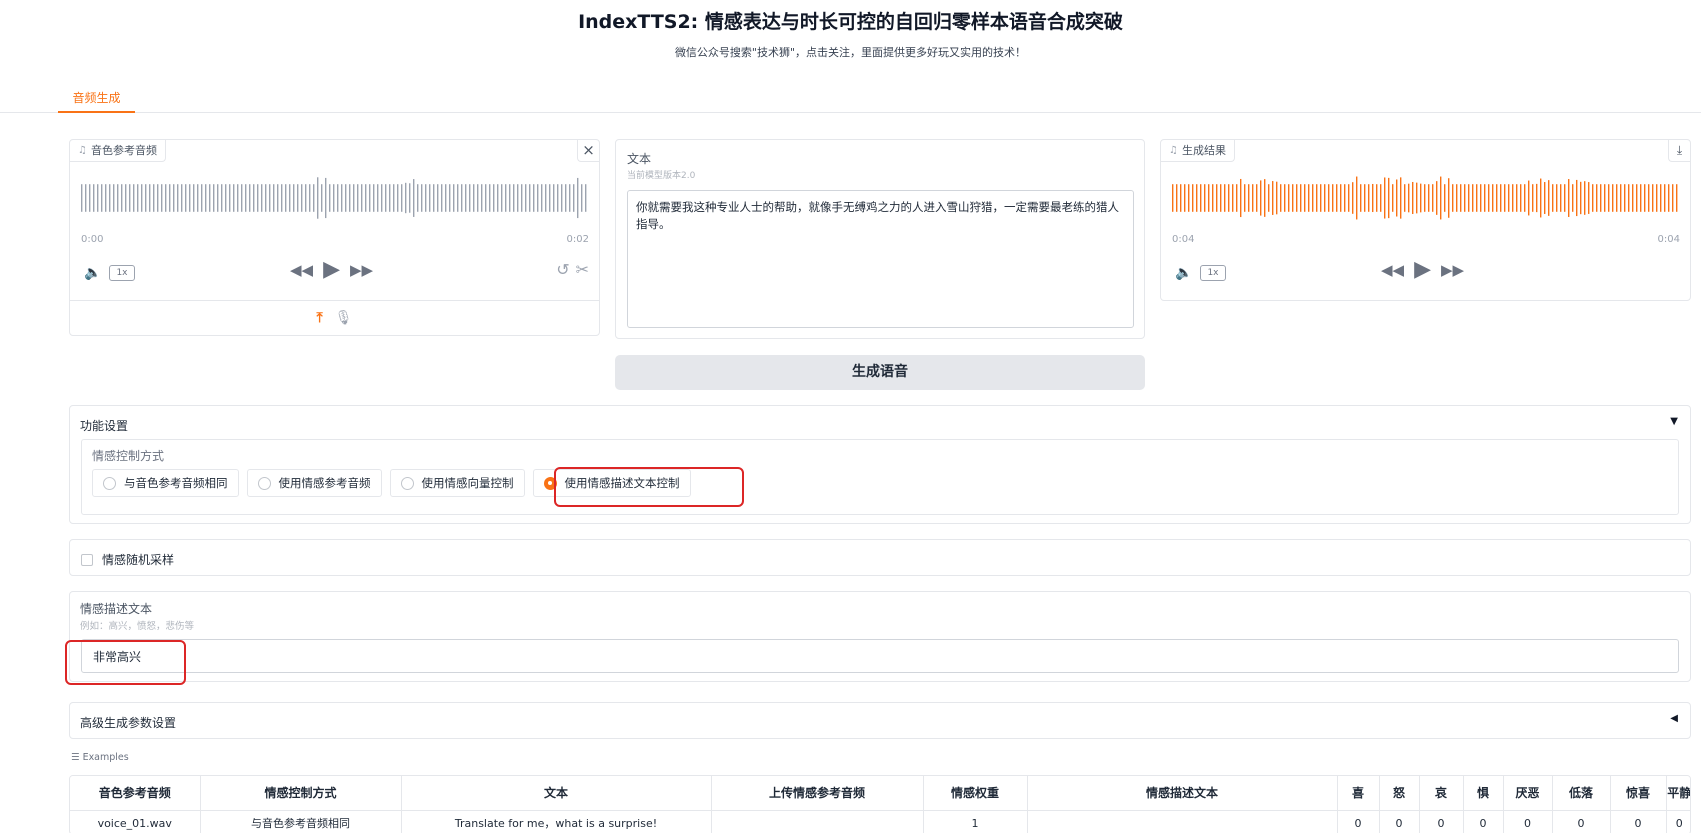 The width and height of the screenshot is (1701, 833). I want to click on examples-label-text: Examples, so click(105, 757).